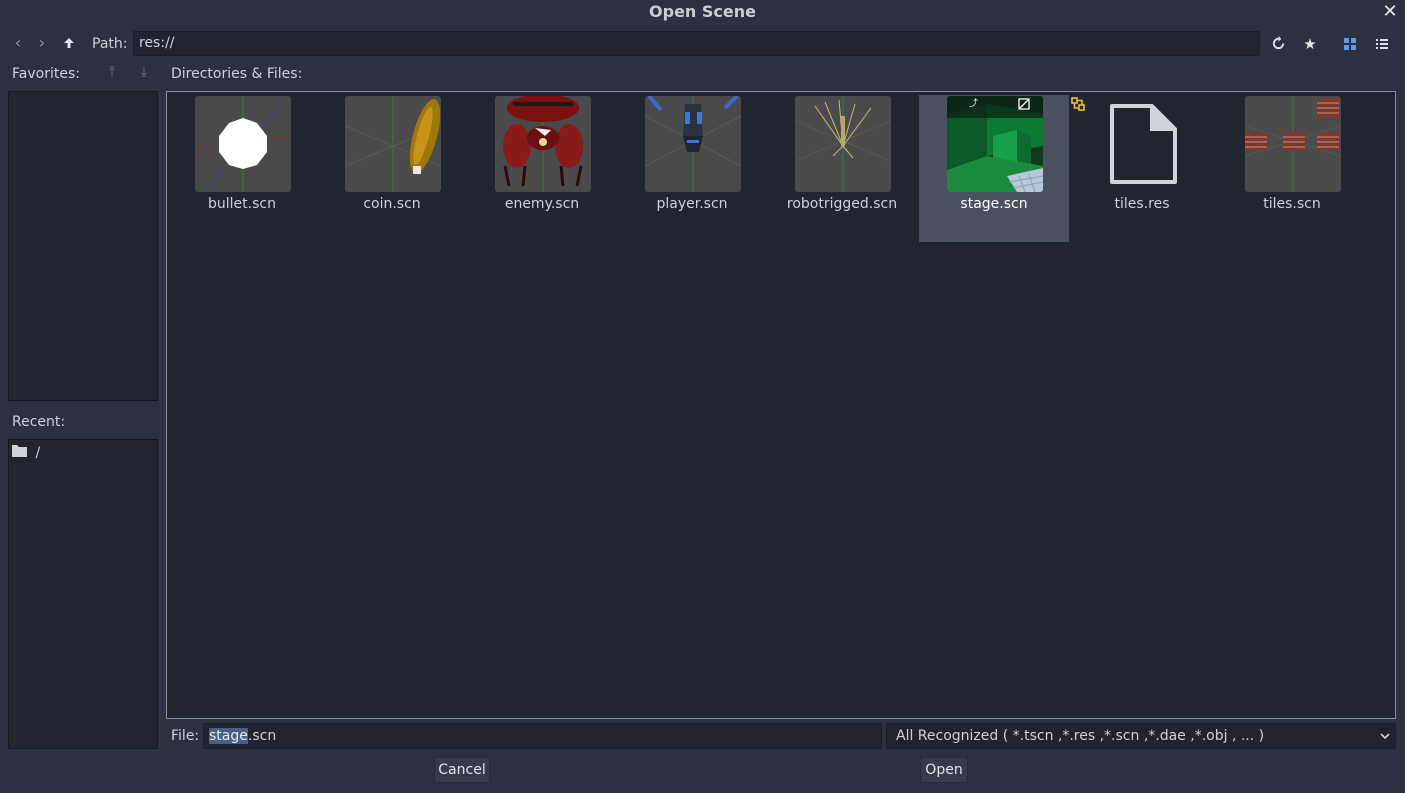  I want to click on forward-icon: ›, so click(42, 44).